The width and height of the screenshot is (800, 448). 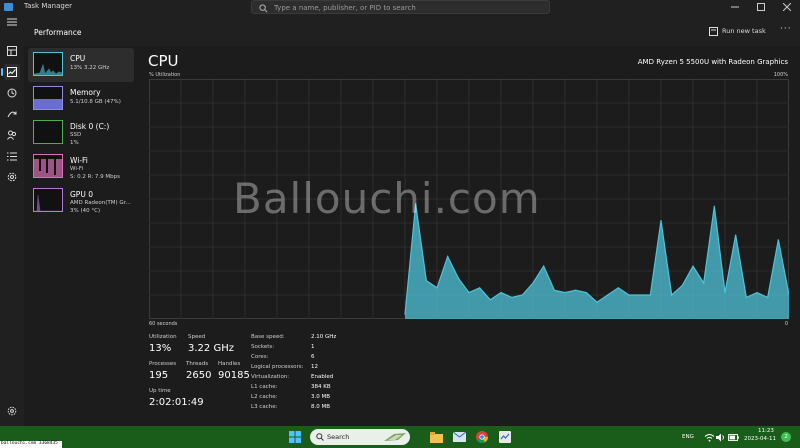 What do you see at coordinates (735, 7) in the screenshot?
I see `minimize-button` at bounding box center [735, 7].